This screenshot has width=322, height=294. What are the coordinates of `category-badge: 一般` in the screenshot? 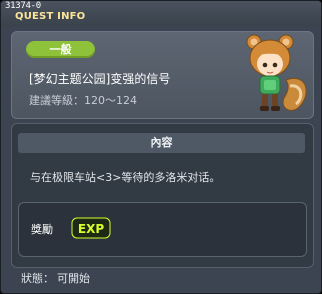 It's located at (60, 49).